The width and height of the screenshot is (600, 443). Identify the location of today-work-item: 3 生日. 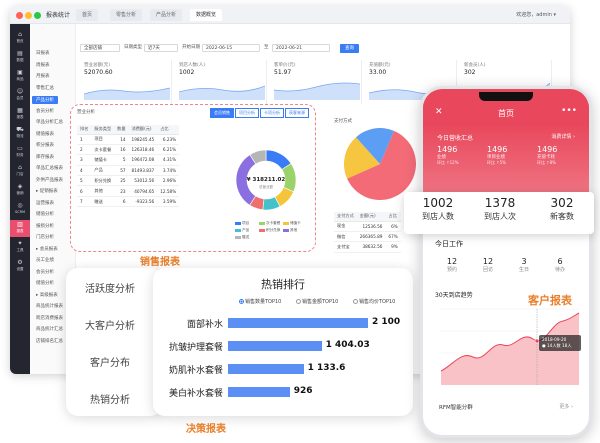
(524, 265).